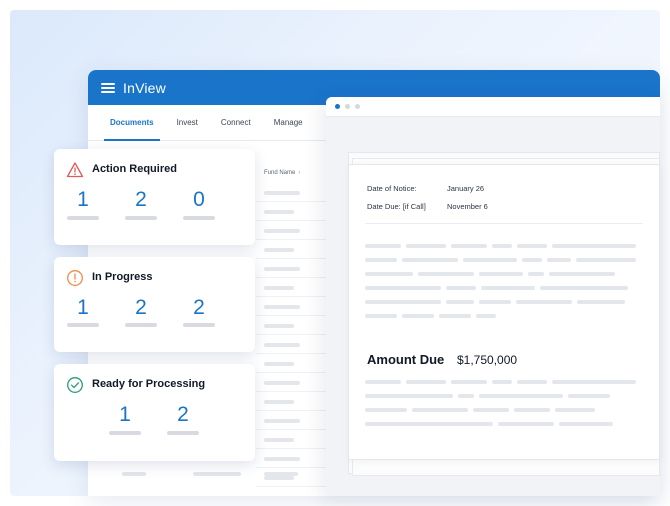 The image size is (670, 506). Describe the element at coordinates (493, 107) in the screenshot. I see `browser-titlebar` at that location.